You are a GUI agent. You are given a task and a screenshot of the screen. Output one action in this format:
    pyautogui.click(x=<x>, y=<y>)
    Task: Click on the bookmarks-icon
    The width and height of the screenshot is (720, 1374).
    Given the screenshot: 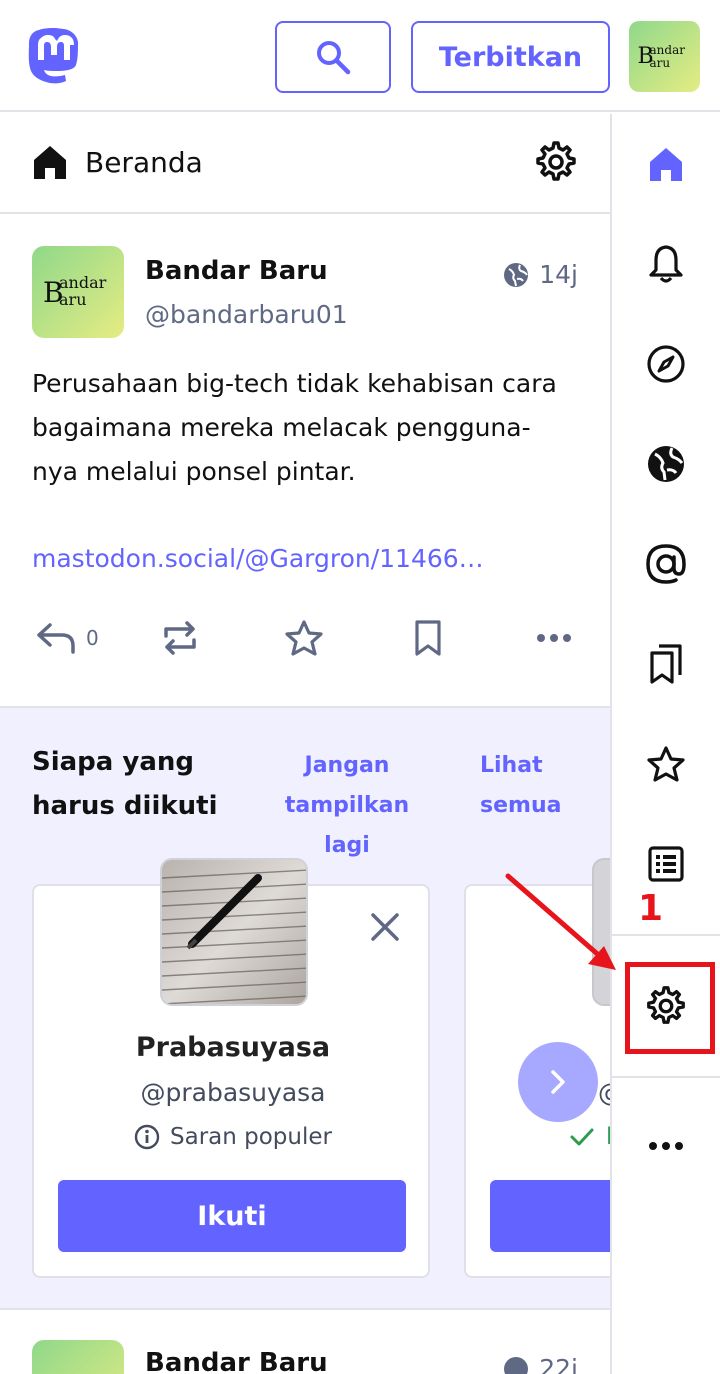 What is the action you would take?
    pyautogui.click(x=666, y=664)
    